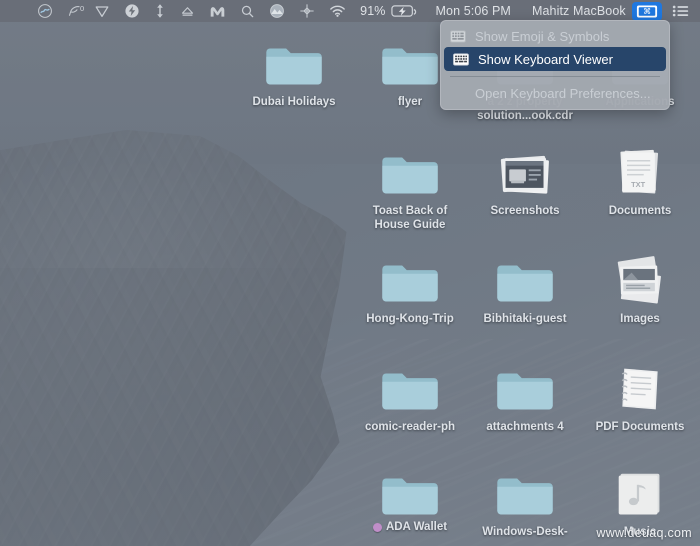 This screenshot has height=546, width=700. What do you see at coordinates (410, 319) in the screenshot?
I see `icon-label: Hong-Kong-Trip` at bounding box center [410, 319].